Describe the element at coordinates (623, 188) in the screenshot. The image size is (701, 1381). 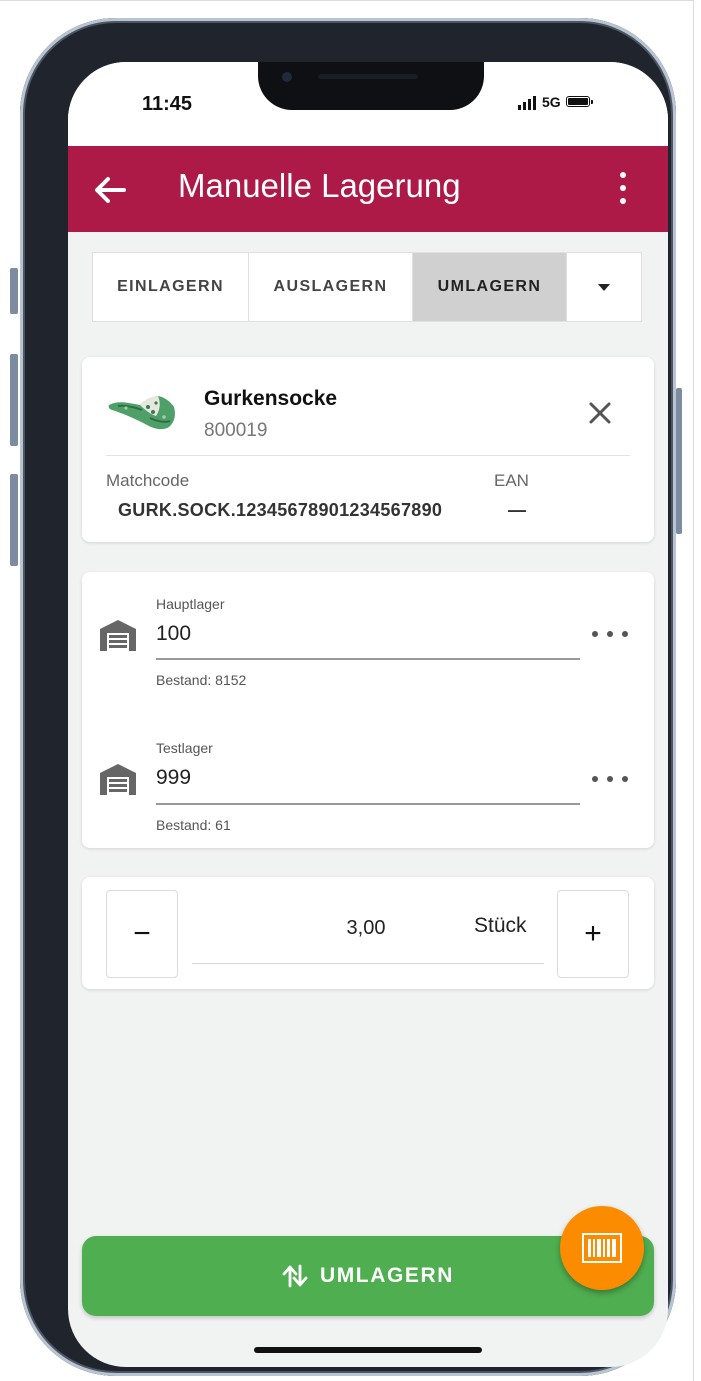
I see `more-vert-icon` at that location.